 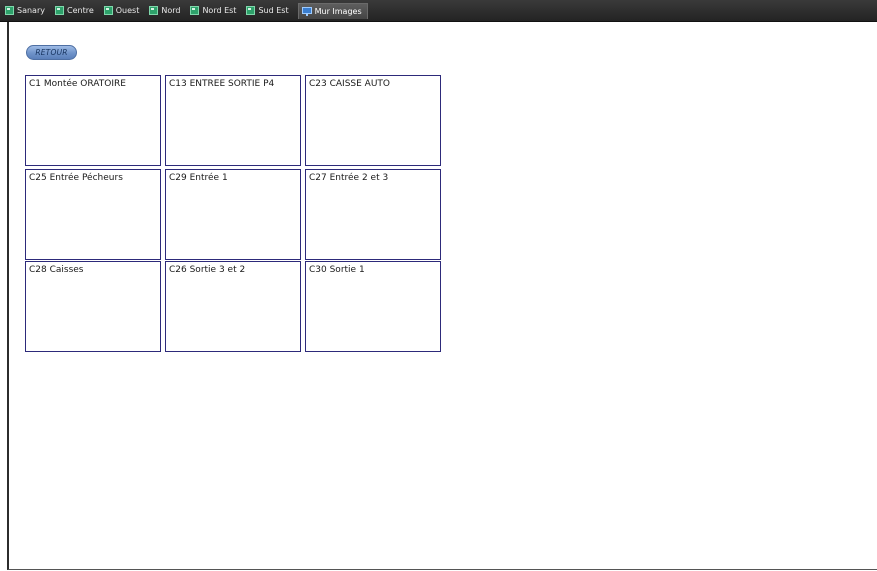 I want to click on camera-label: C1 Montée ORATOIRE, so click(x=77, y=84).